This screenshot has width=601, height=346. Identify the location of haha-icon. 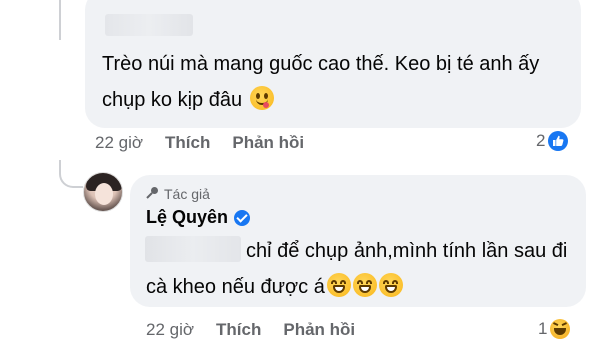
(560, 329).